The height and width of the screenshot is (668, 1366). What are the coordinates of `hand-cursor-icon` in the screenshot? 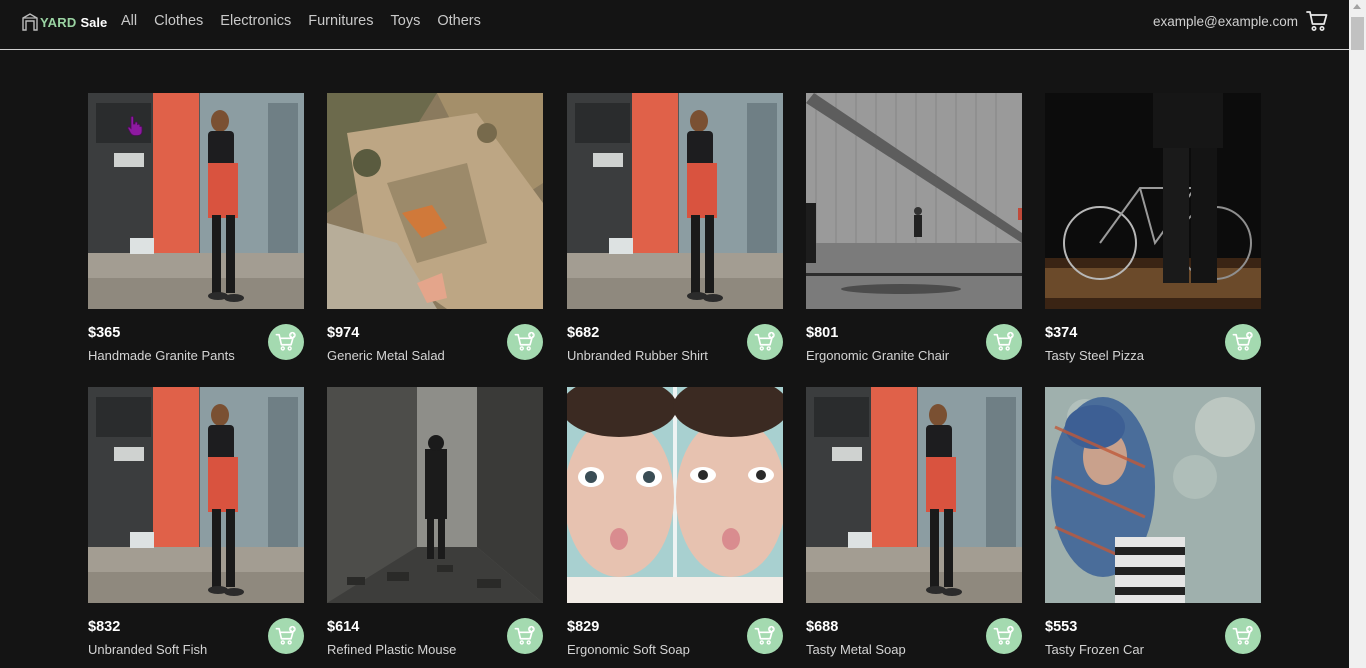 It's located at (135, 126).